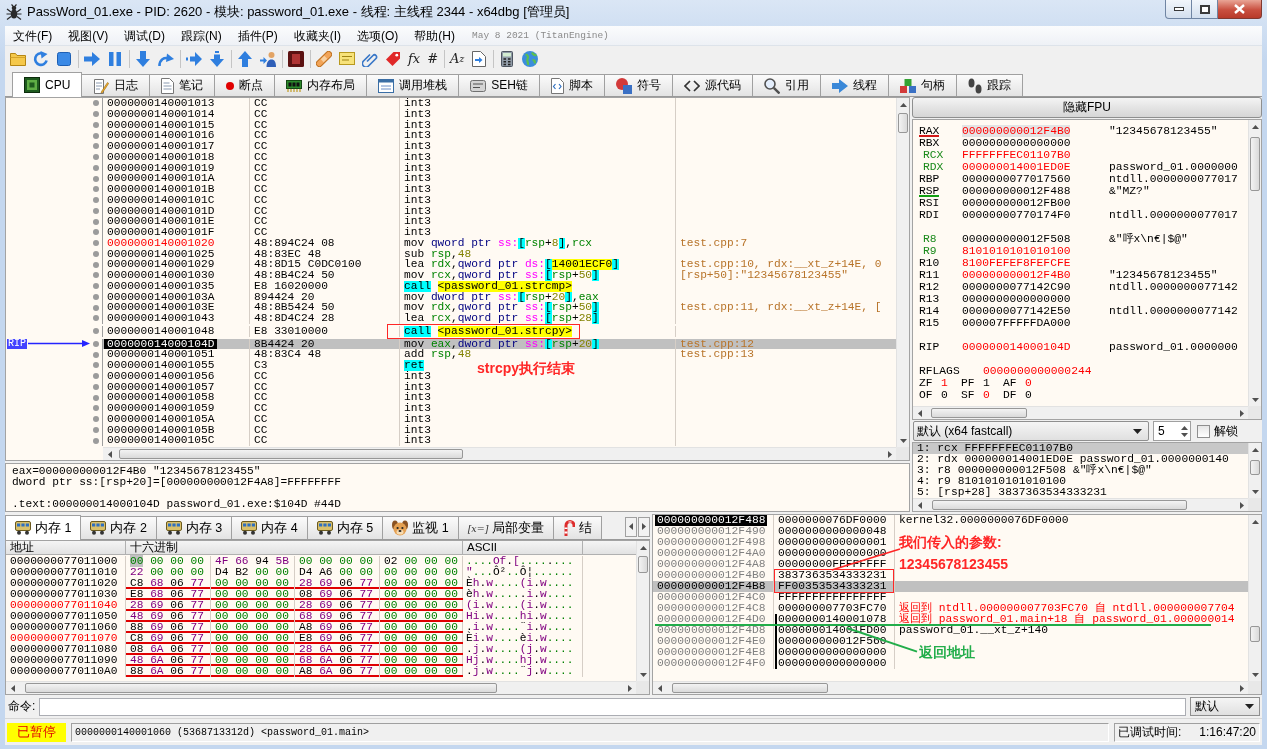 The width and height of the screenshot is (1267, 749). What do you see at coordinates (1226, 431) in the screenshot?
I see `checkbox-label: 解锁` at bounding box center [1226, 431].